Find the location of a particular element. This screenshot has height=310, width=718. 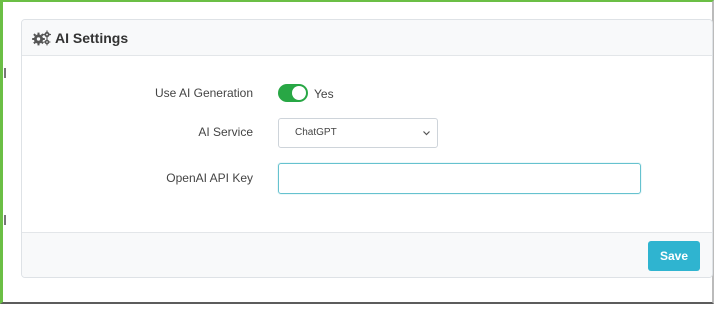

openai-api-key-input is located at coordinates (459, 178).